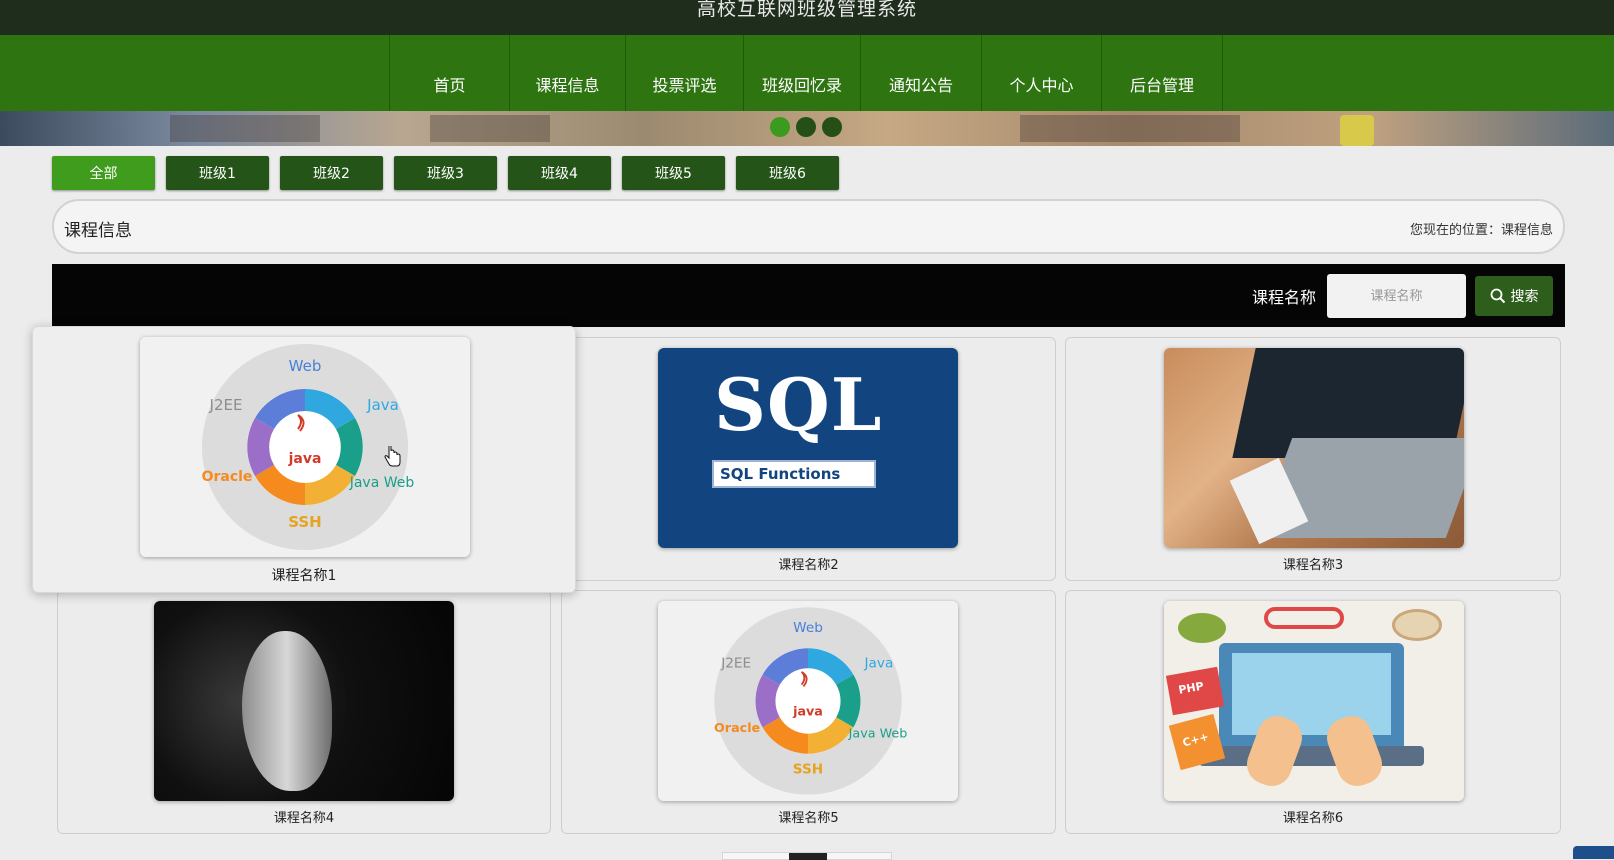 This screenshot has width=1614, height=860. What do you see at coordinates (1313, 563) in the screenshot?
I see `course-name: 课程名称3` at bounding box center [1313, 563].